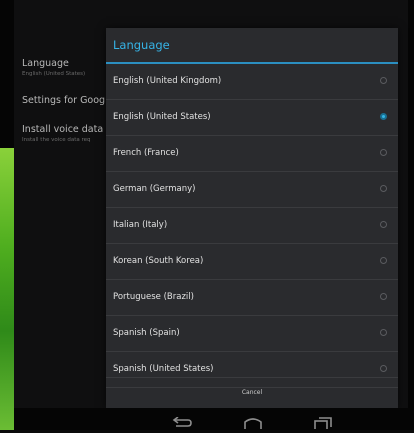 The height and width of the screenshot is (433, 414). Describe the element at coordinates (183, 423) in the screenshot. I see `back-icon` at that location.